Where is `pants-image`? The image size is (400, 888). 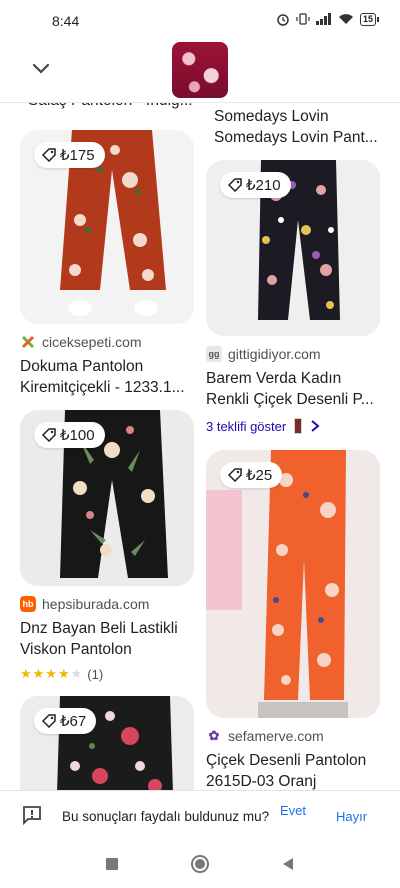
pants-image is located at coordinates (293, 584).